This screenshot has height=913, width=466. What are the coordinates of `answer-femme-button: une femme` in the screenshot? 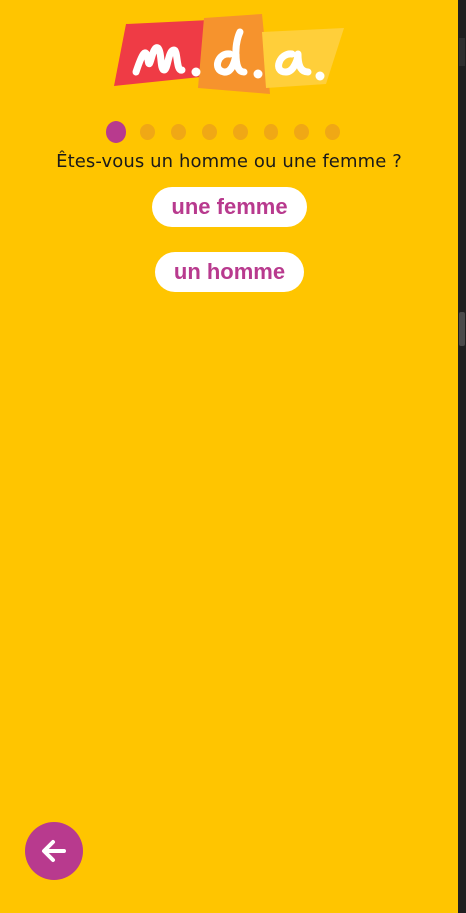 It's located at (229, 207).